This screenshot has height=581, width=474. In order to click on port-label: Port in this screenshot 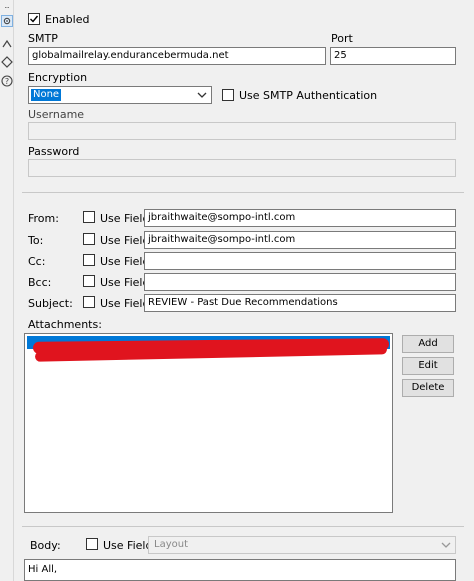, I will do `click(342, 38)`.